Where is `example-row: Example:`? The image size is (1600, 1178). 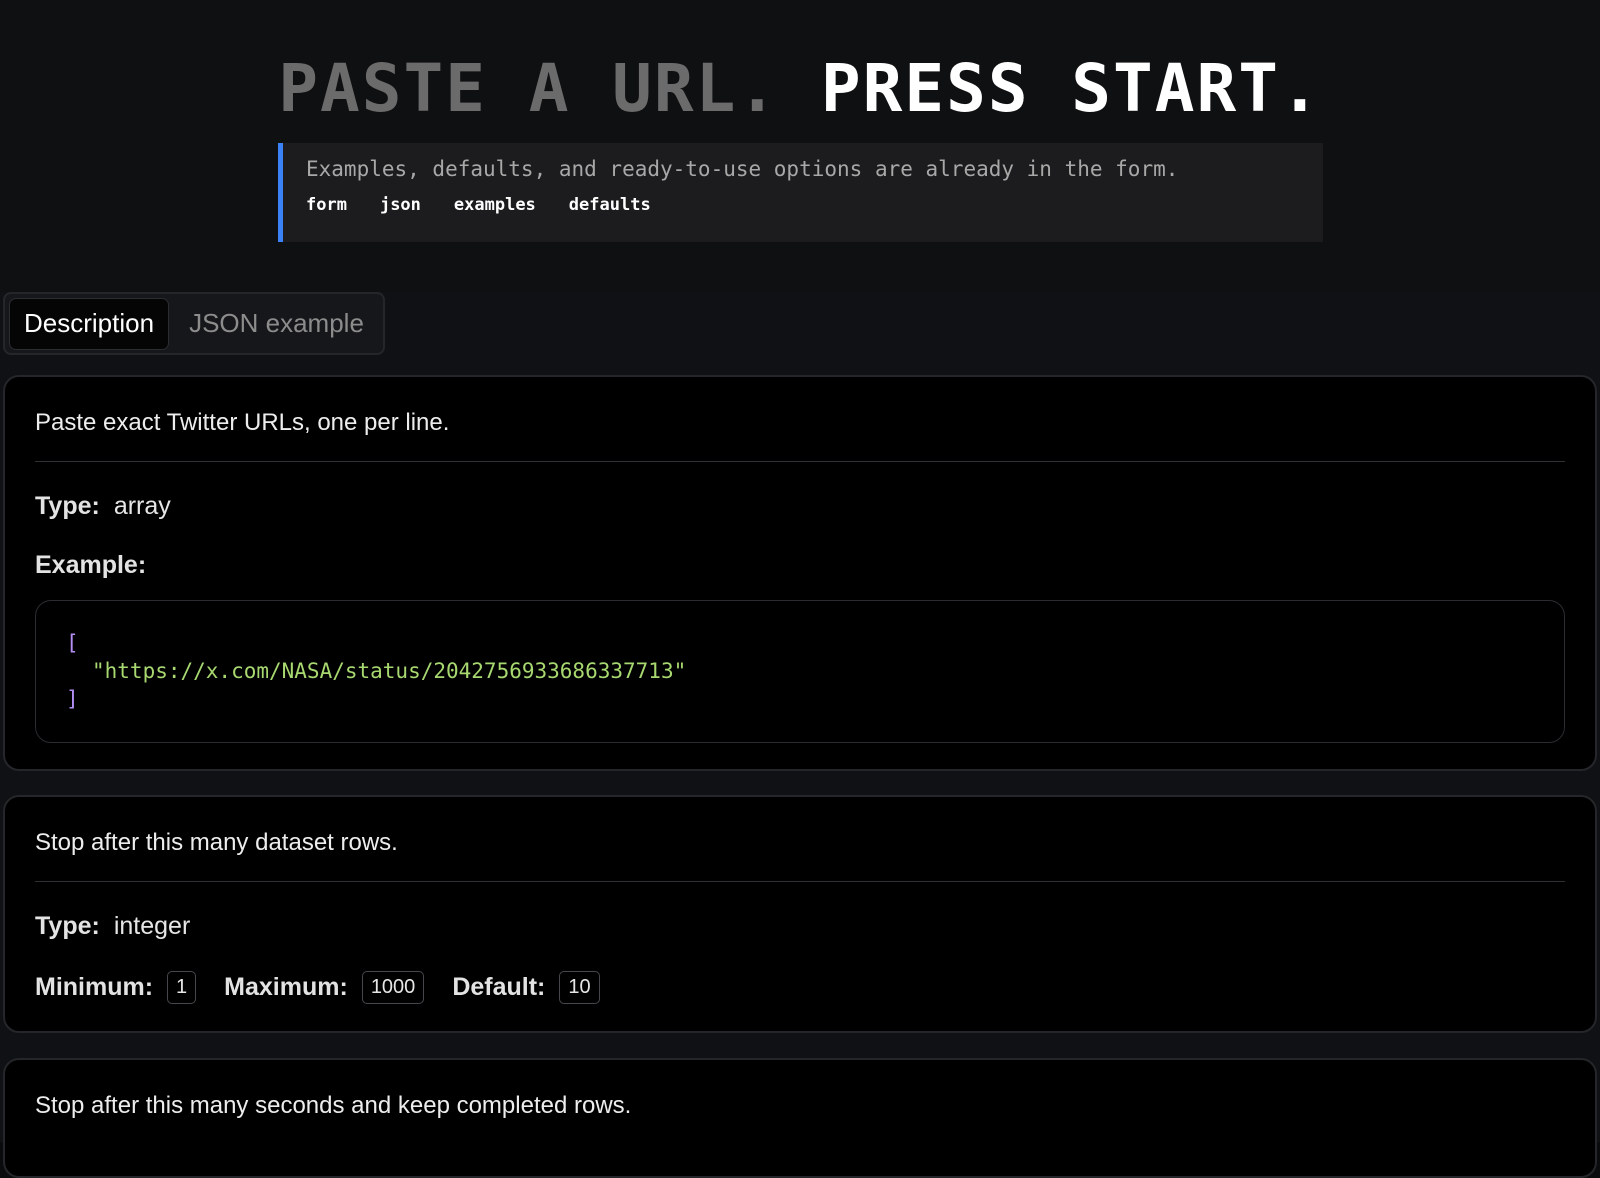
example-row: Example: is located at coordinates (800, 565).